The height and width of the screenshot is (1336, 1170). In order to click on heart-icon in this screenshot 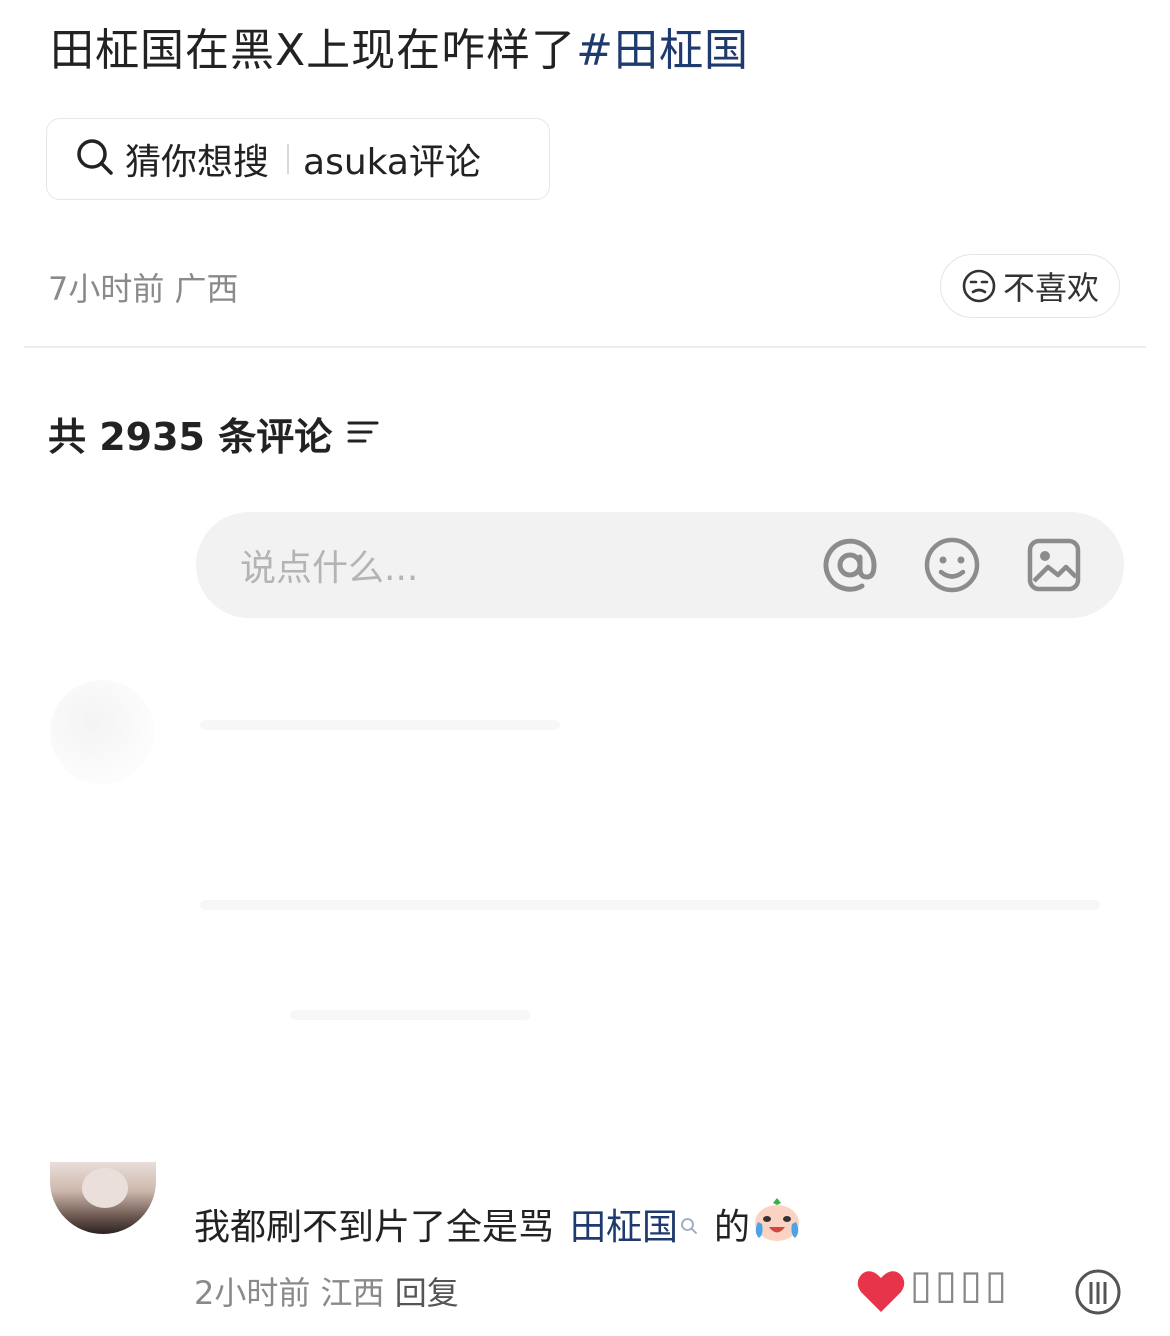, I will do `click(881, 1293)`.